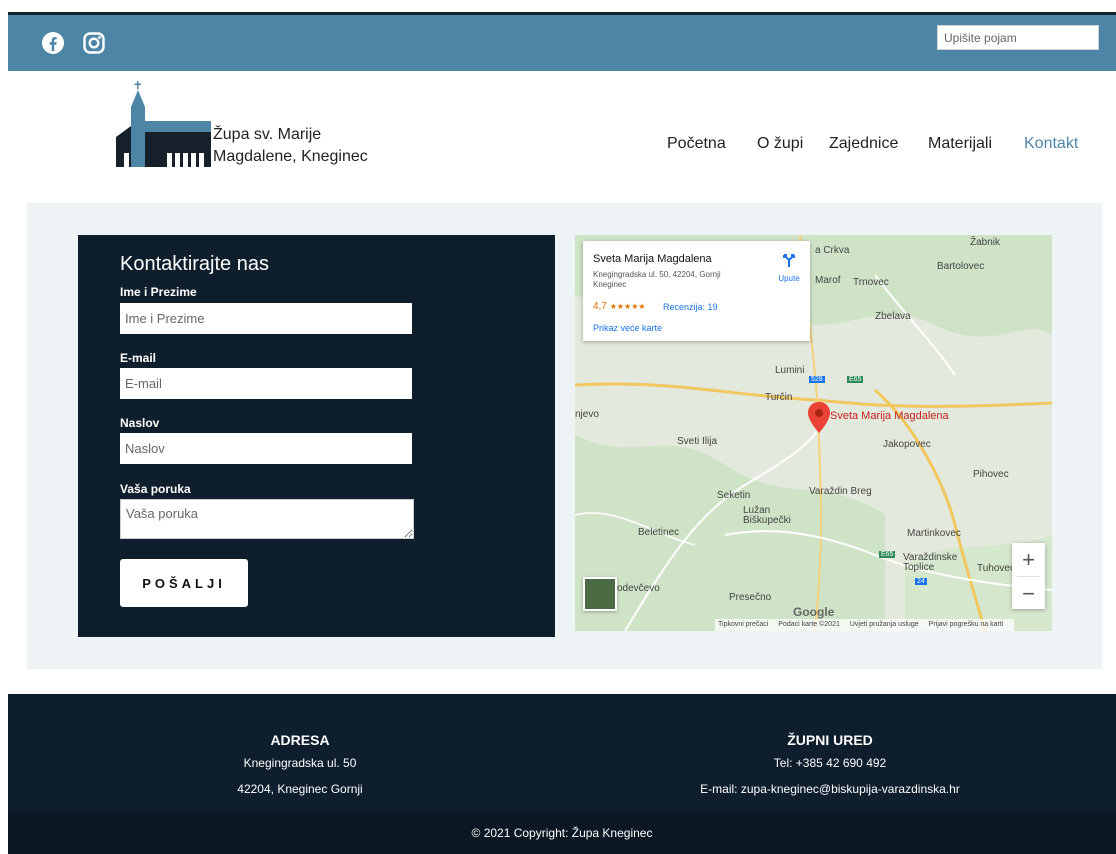 The width and height of the screenshot is (1116, 854). I want to click on map-data-text: Podaci karte ©2021, so click(809, 624).